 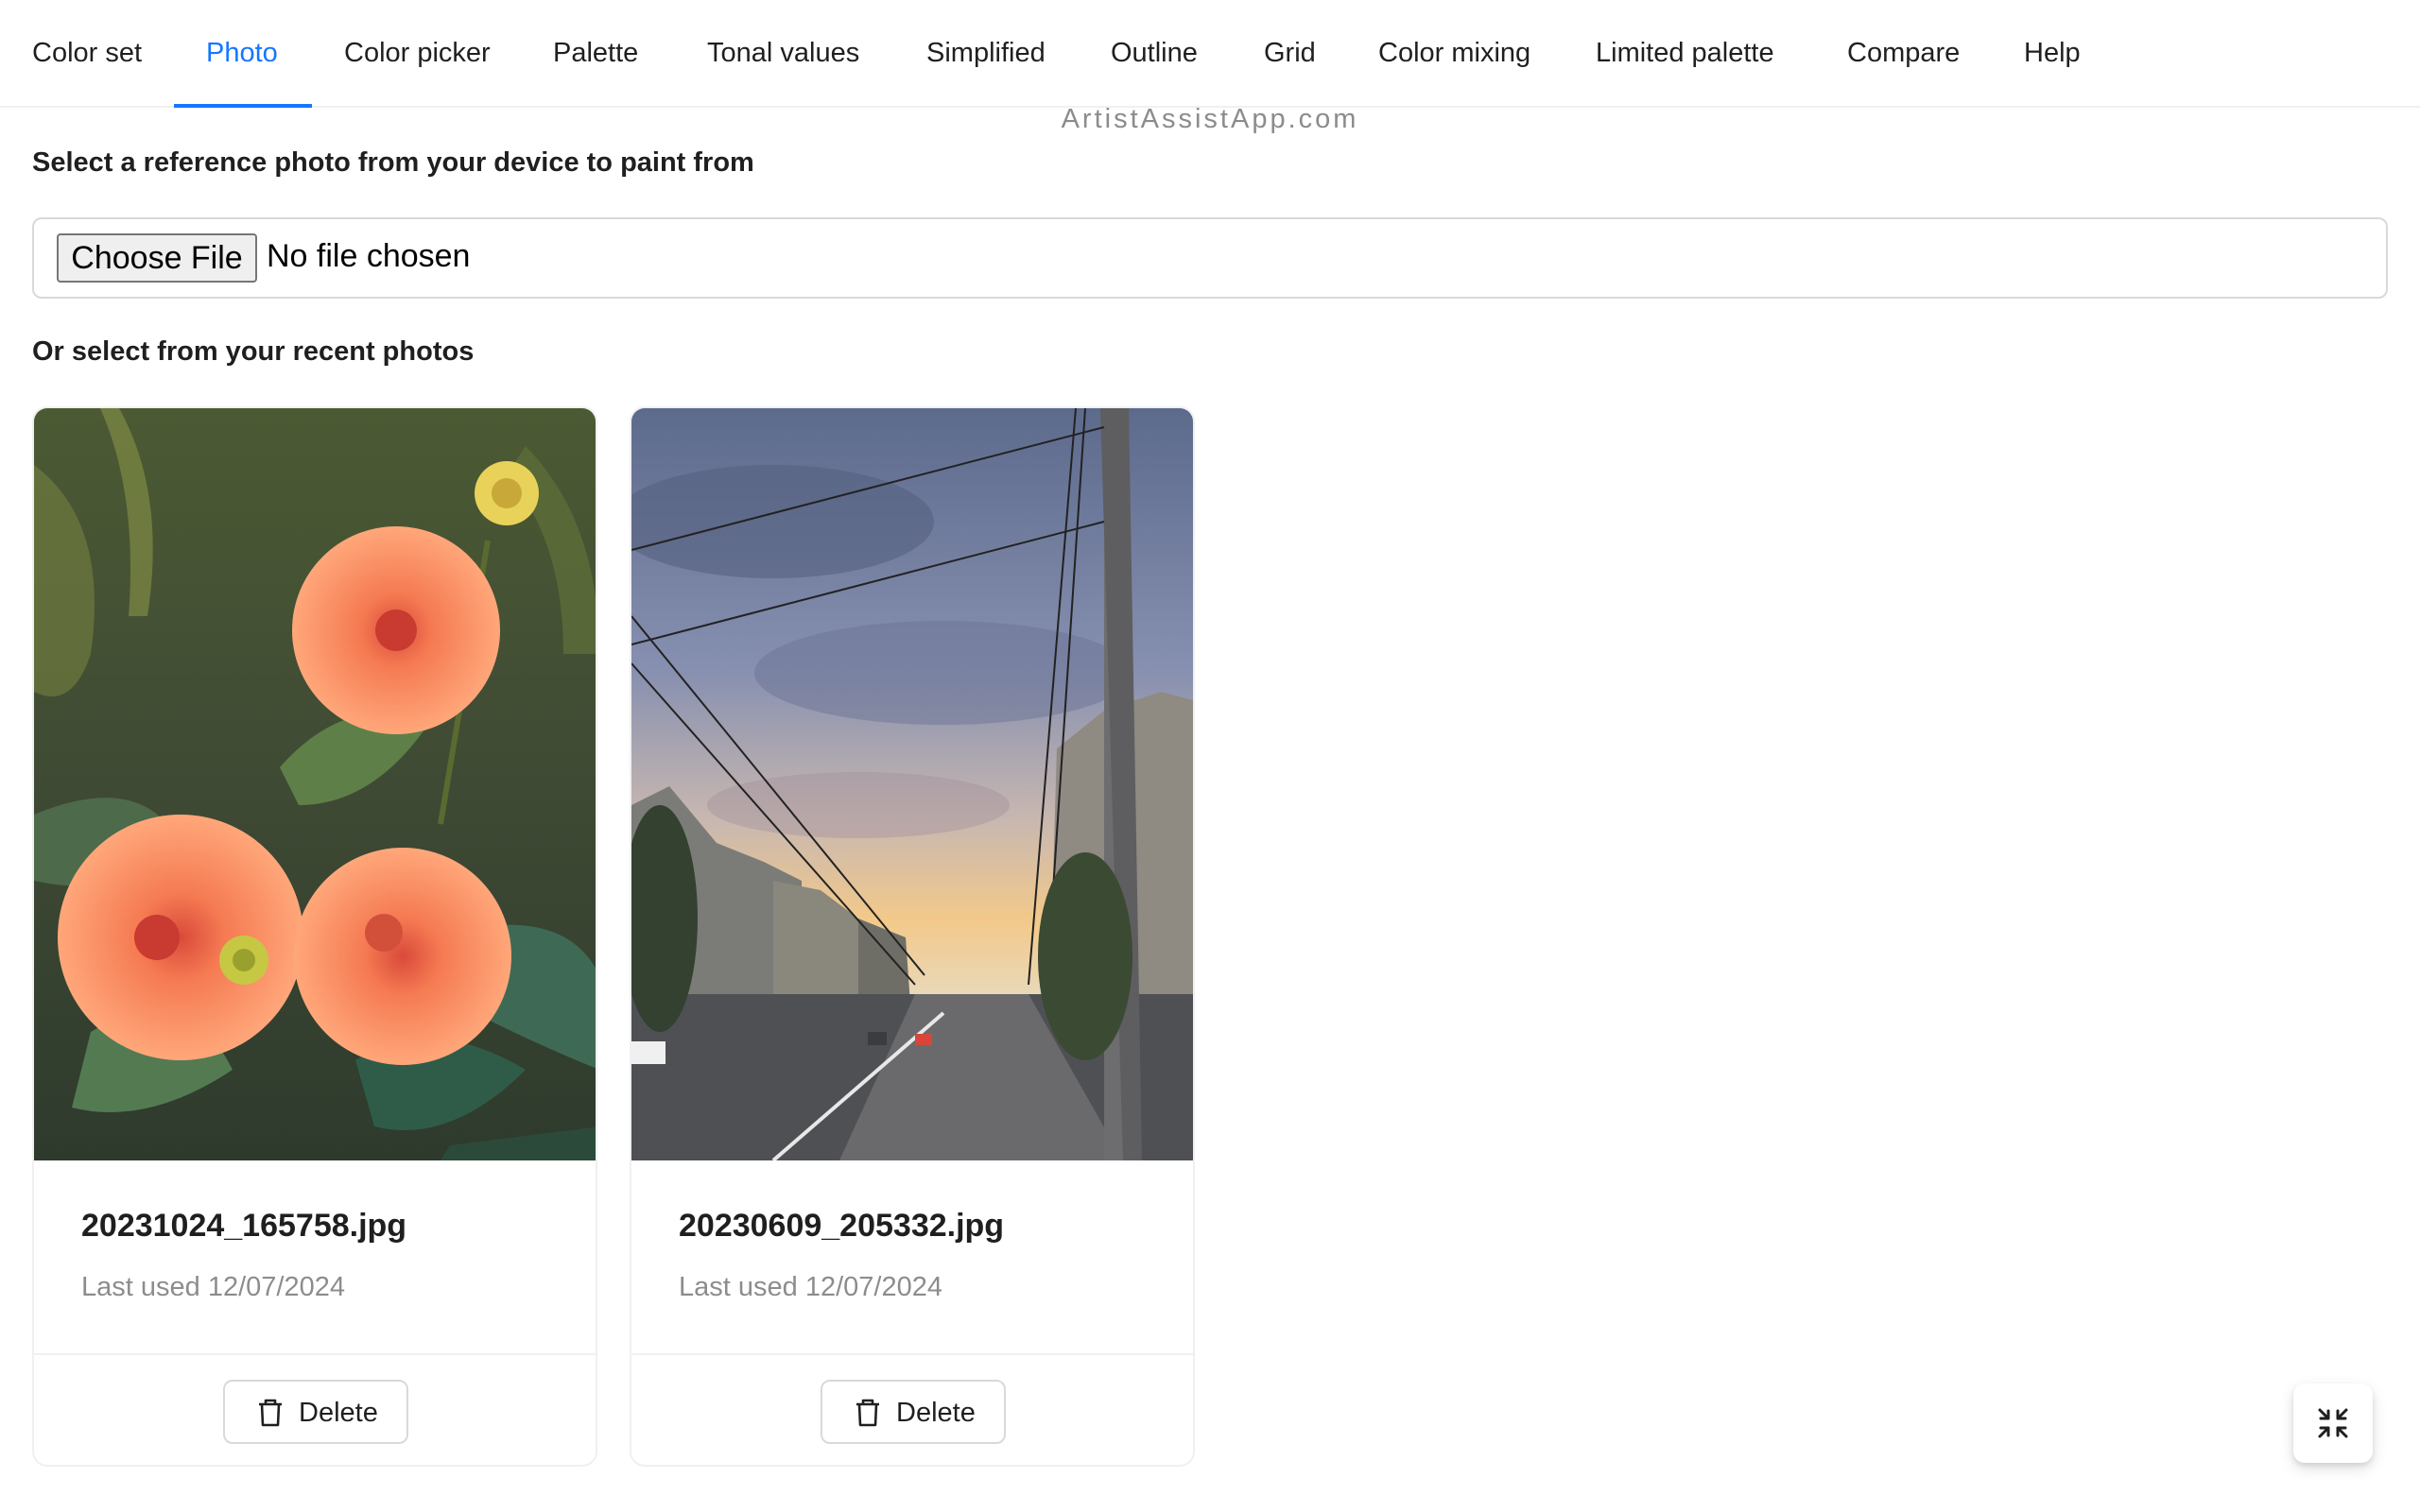 I want to click on tab-tonal-values: Tonal values, so click(x=783, y=53).